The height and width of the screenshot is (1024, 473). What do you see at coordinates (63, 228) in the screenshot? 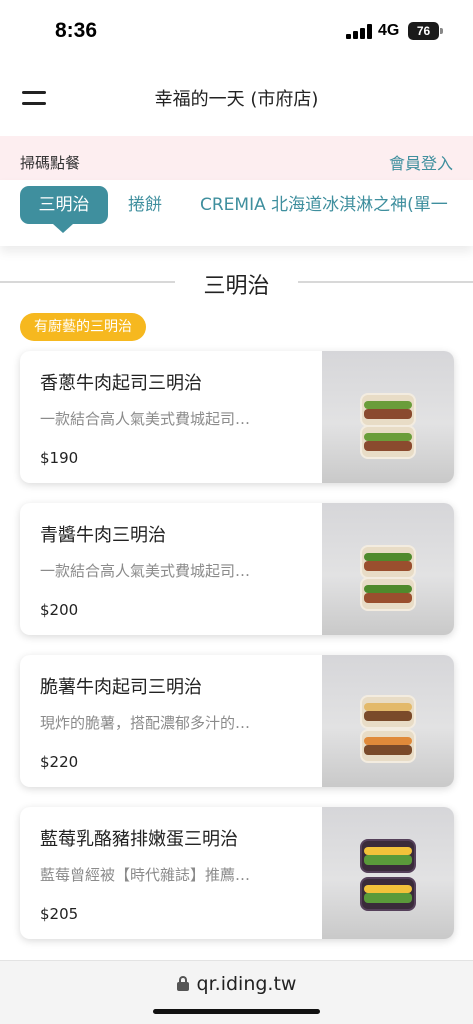
I see `active-tab-pointer` at bounding box center [63, 228].